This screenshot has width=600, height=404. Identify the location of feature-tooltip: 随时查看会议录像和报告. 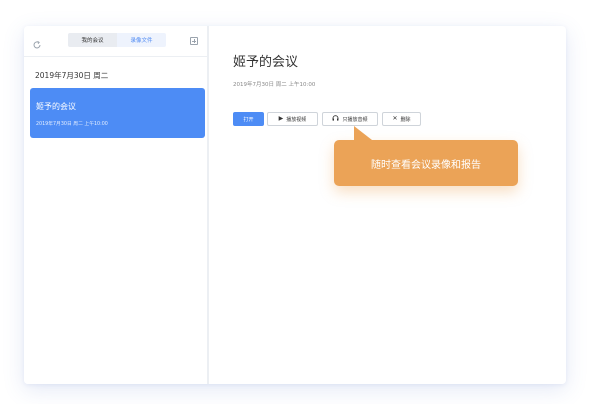
(426, 156).